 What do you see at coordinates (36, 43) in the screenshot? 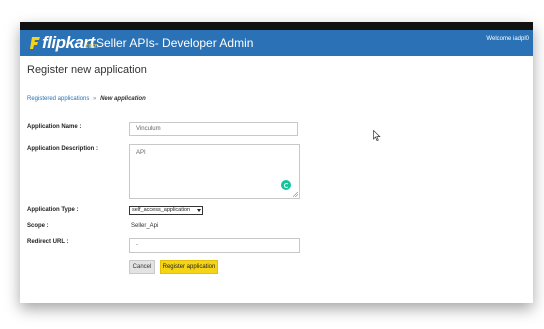
I see `flipkart-logo-icon` at bounding box center [36, 43].